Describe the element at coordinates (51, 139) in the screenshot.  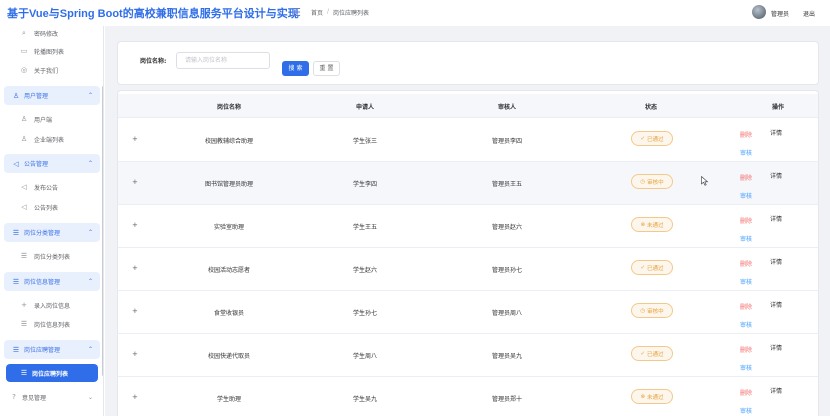
I see `sidebar-item-company-list: ♙ 企业端列表` at that location.